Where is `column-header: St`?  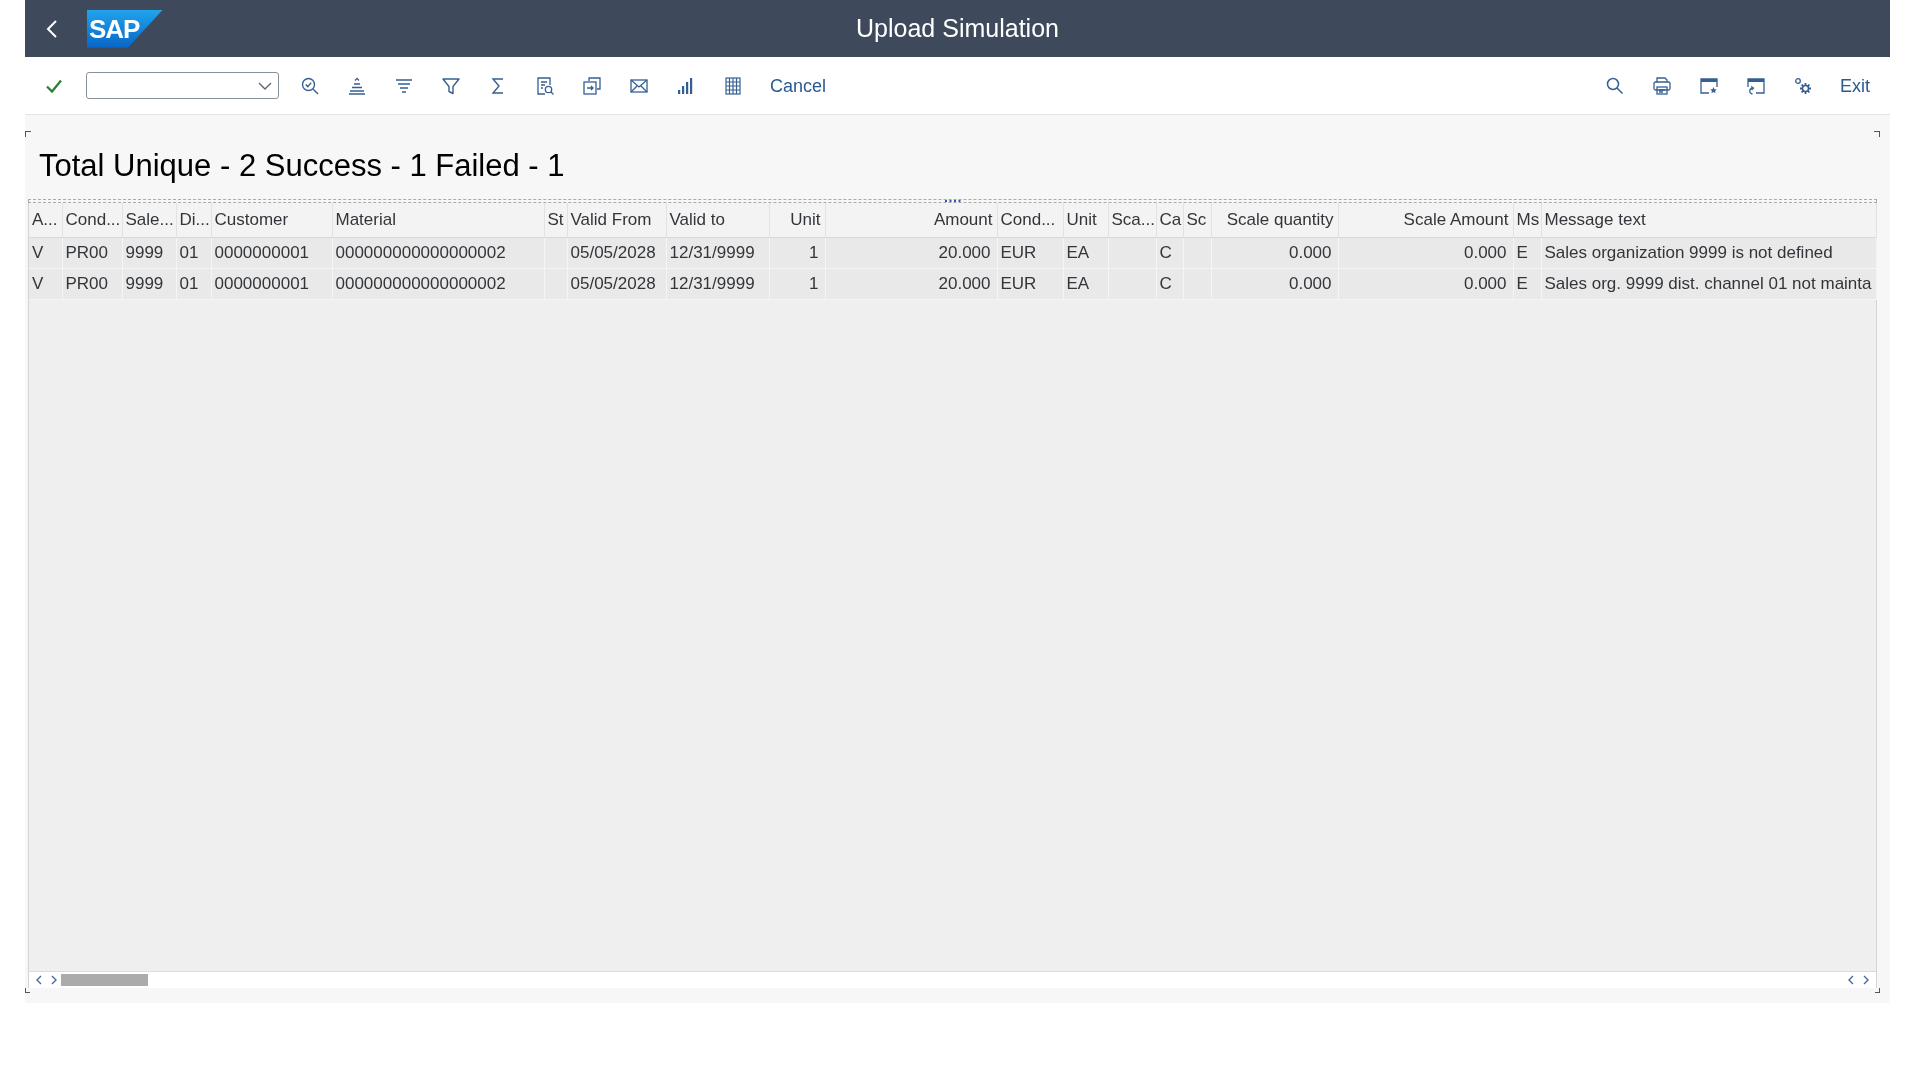
column-header: St is located at coordinates (555, 220).